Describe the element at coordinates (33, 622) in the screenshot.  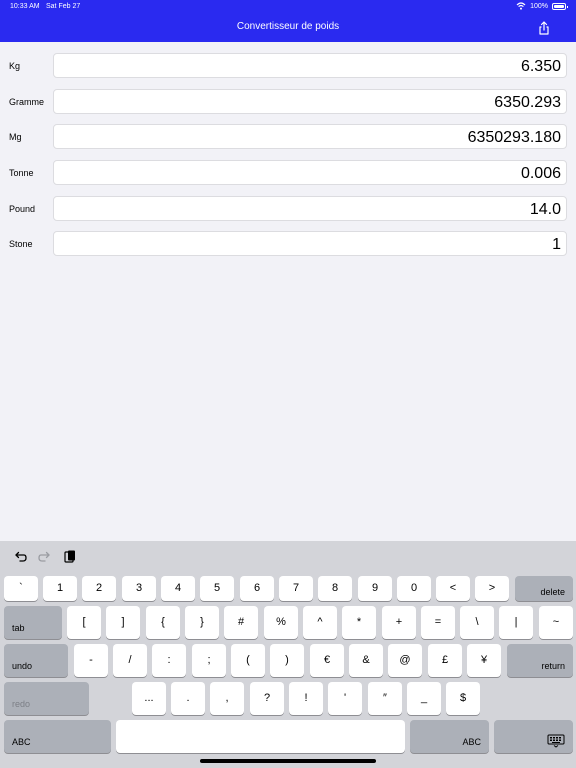
I see `tab-key: tab` at that location.